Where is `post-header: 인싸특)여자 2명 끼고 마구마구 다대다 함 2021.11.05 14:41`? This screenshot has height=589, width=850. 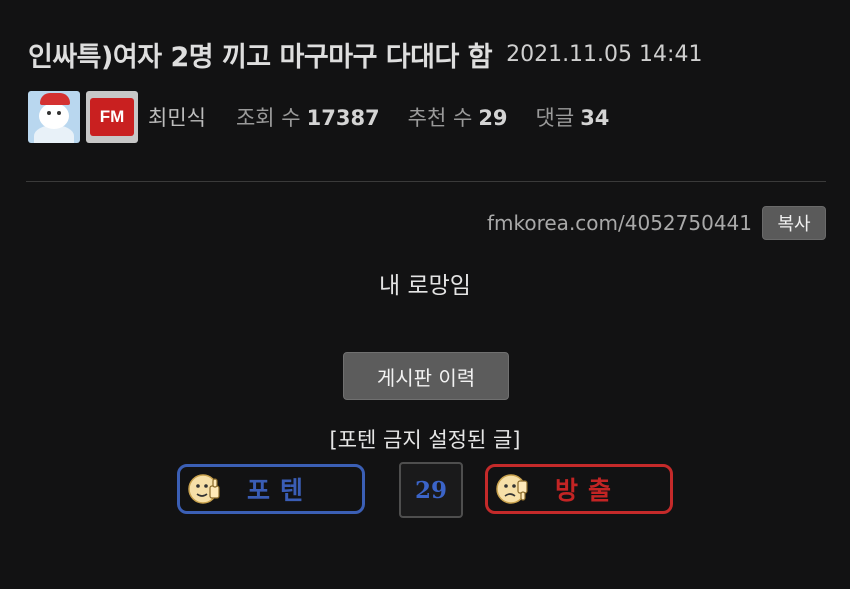
post-header: 인싸특)여자 2명 끼고 마구마구 다대다 함 2021.11.05 14:41 is located at coordinates (428, 54).